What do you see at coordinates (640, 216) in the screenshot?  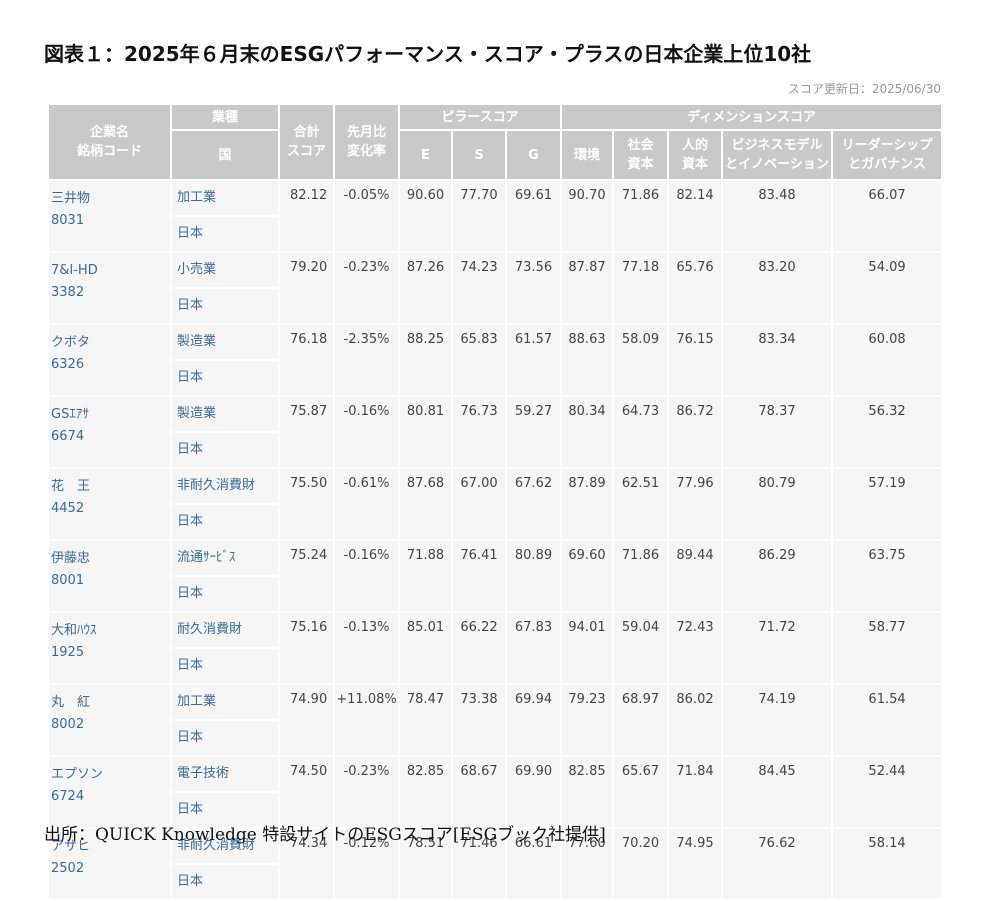 I see `social-capital-score: 71.86` at bounding box center [640, 216].